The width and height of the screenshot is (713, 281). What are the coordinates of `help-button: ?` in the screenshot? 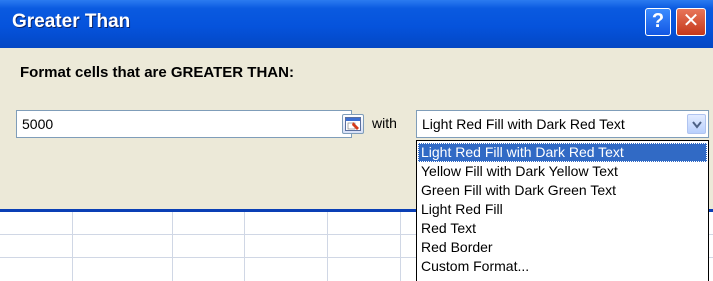 It's located at (658, 22).